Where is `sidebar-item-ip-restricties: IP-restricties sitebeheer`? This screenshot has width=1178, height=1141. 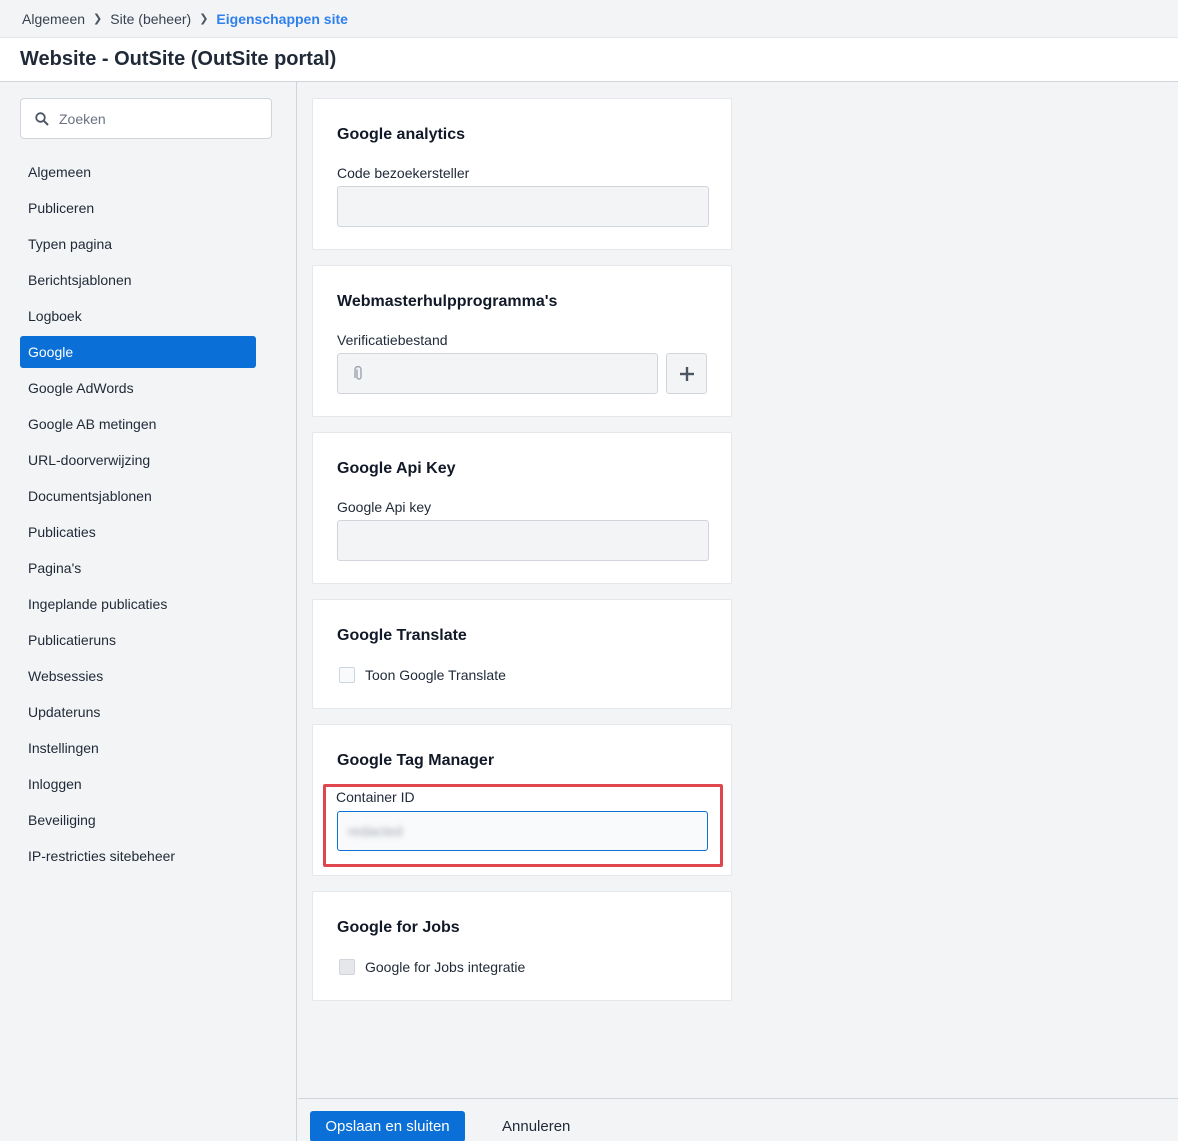
sidebar-item-ip-restricties: IP-restricties sitebeheer is located at coordinates (138, 856).